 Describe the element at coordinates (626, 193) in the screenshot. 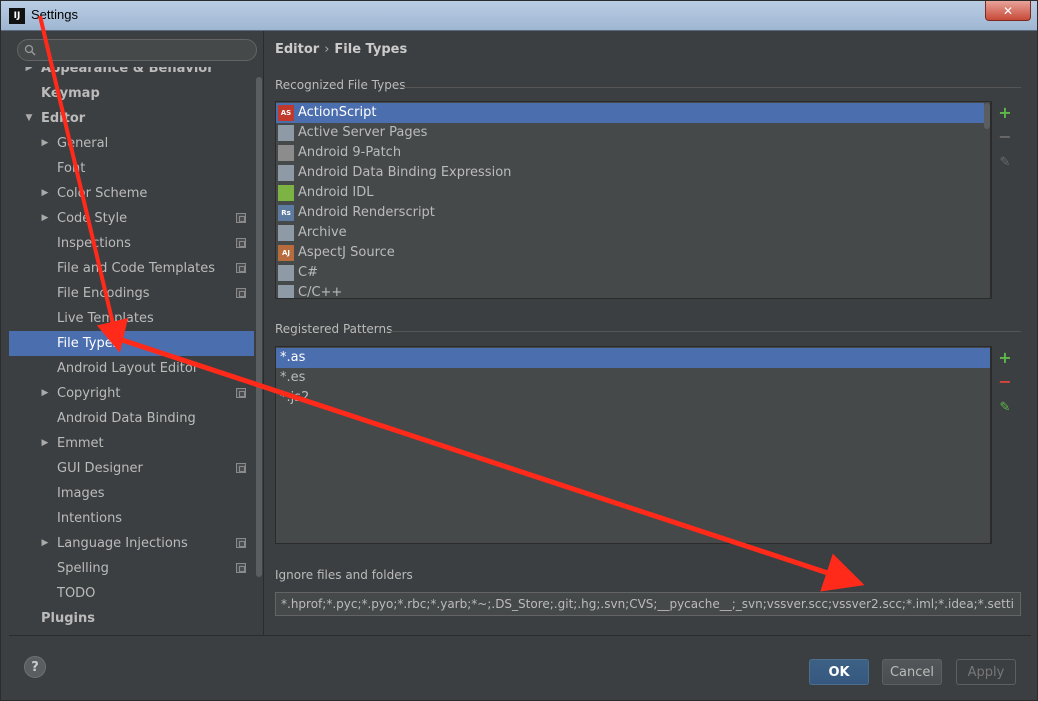

I see `file-type-row: Android IDL` at that location.